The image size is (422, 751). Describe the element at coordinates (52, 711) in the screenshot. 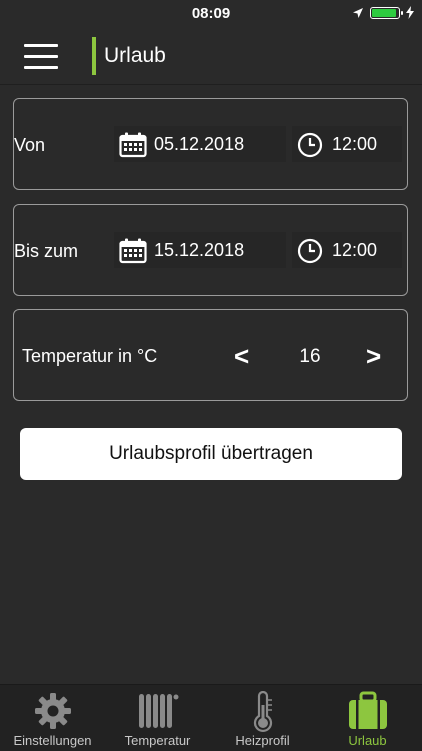

I see `gear-icon` at that location.